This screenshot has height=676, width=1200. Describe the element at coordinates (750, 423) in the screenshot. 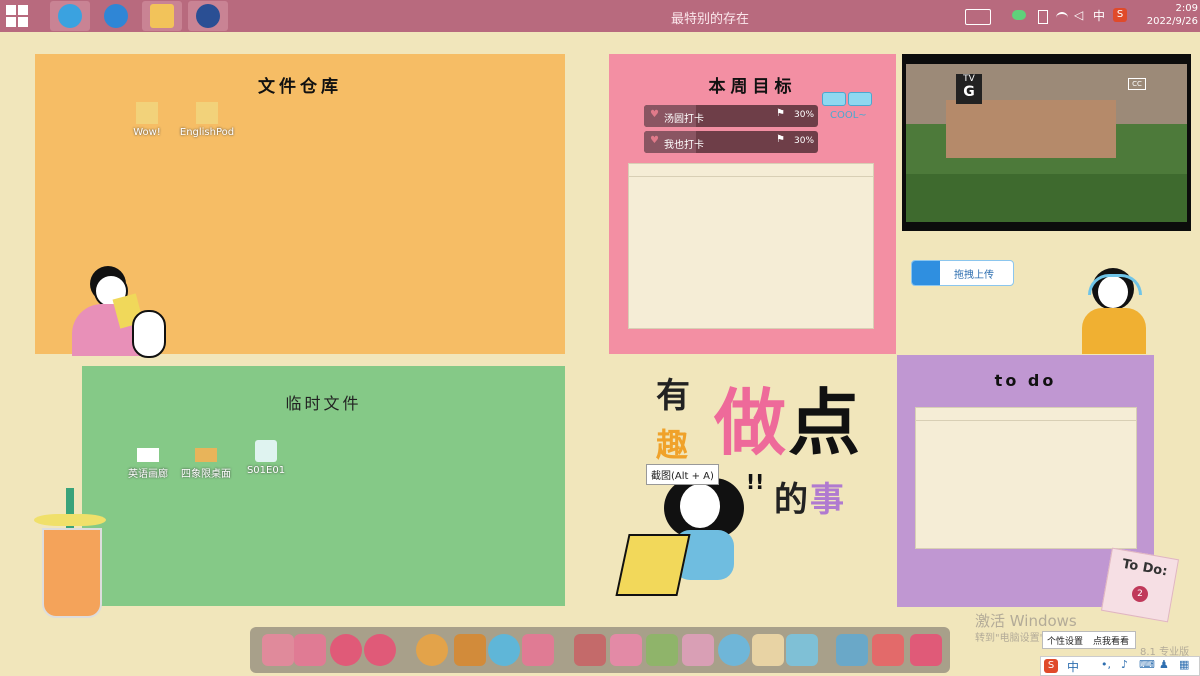

I see `slogan-zuo: 做` at that location.